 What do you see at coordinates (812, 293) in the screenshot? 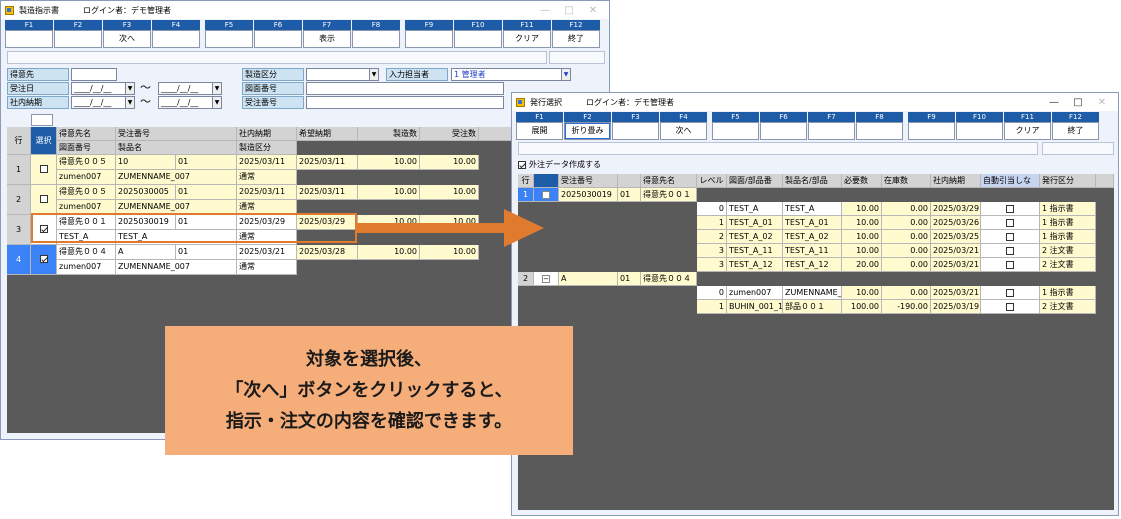
I see `product-part-cell: ZUMENNAME_00` at bounding box center [812, 293].